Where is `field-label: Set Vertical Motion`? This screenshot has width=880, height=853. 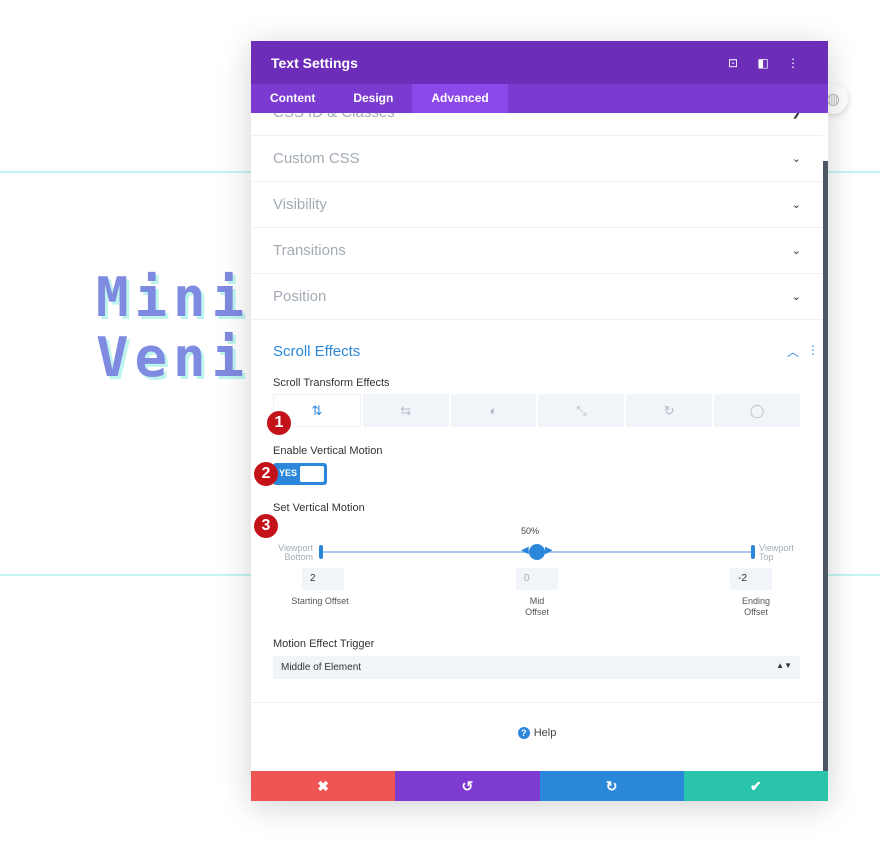 field-label: Set Vertical Motion is located at coordinates (319, 508).